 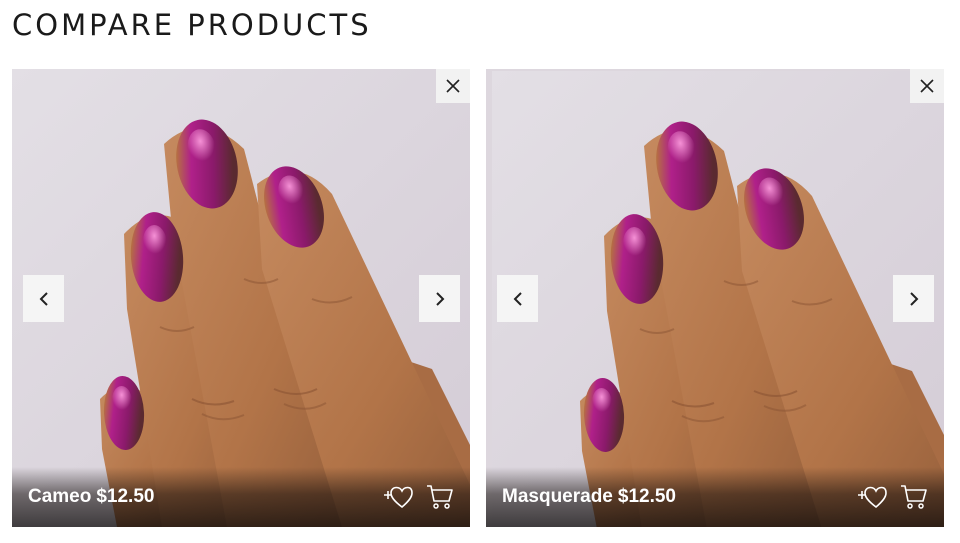 I want to click on product-title: Cameo $12.50, so click(x=91, y=497).